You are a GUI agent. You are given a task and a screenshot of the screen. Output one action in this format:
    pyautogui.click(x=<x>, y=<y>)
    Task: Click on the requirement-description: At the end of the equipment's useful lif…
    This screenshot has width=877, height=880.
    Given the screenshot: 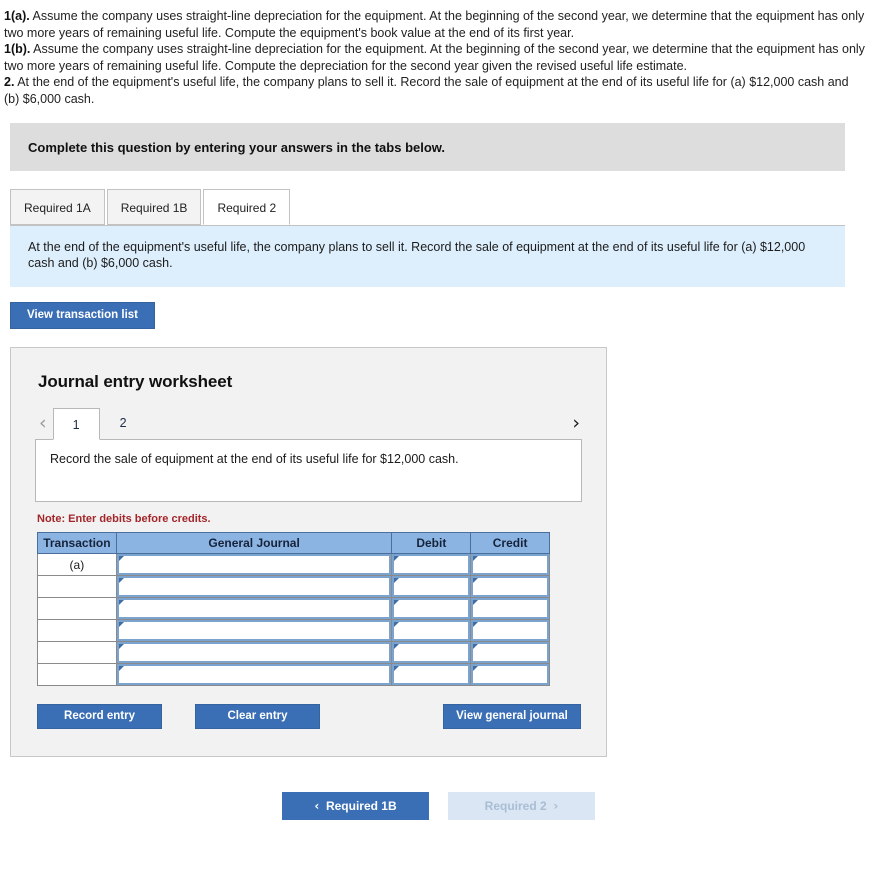 What is the action you would take?
    pyautogui.click(x=427, y=256)
    